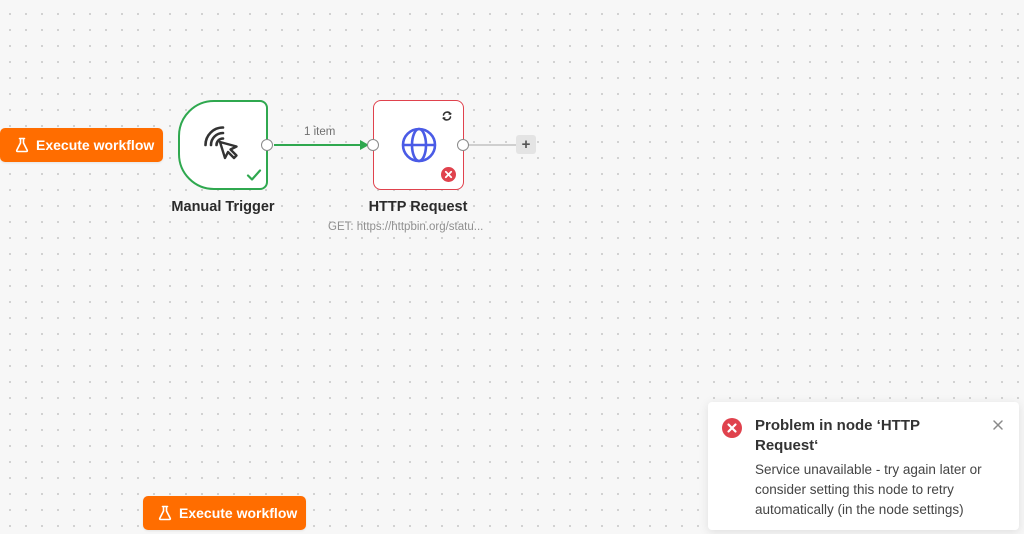  I want to click on error-circle-icon, so click(732, 428).